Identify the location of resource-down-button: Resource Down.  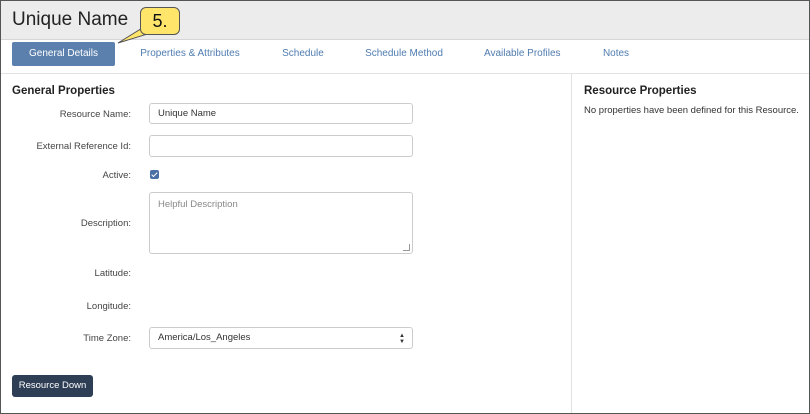
(52, 386).